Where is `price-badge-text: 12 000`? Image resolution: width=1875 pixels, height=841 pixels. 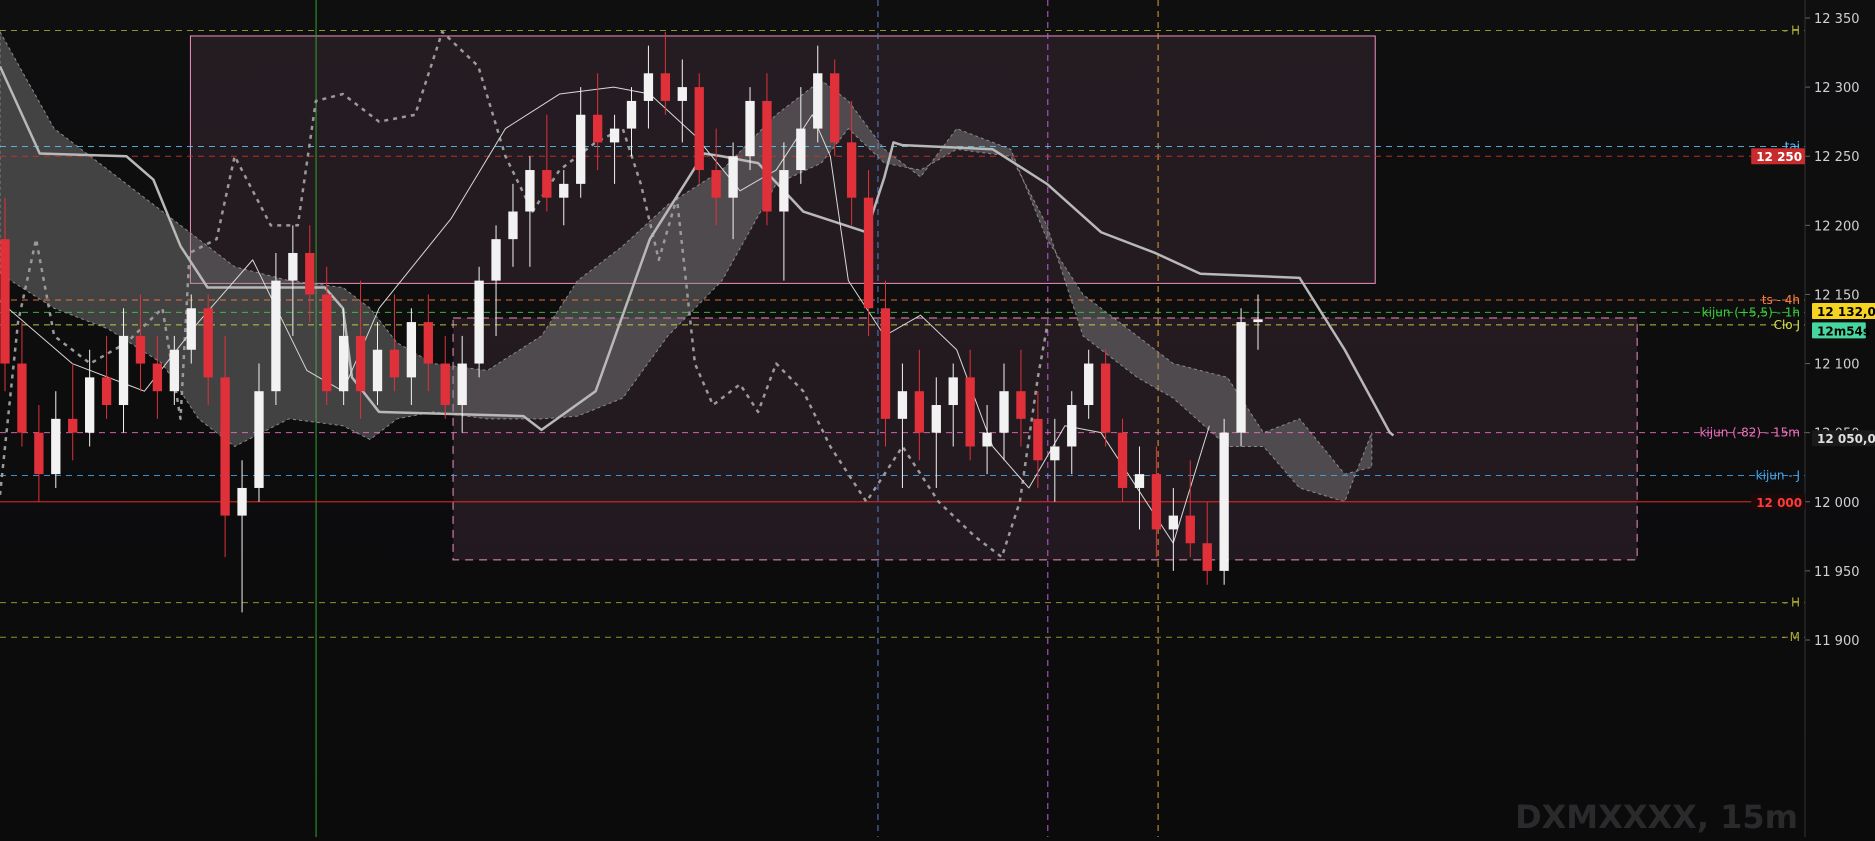
price-badge-text: 12 000 is located at coordinates (1779, 503).